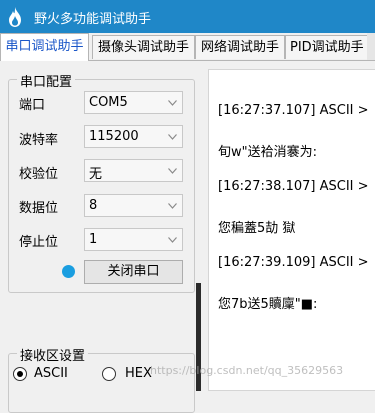 The image size is (375, 413). What do you see at coordinates (20, 374) in the screenshot?
I see `ascii-radio` at bounding box center [20, 374].